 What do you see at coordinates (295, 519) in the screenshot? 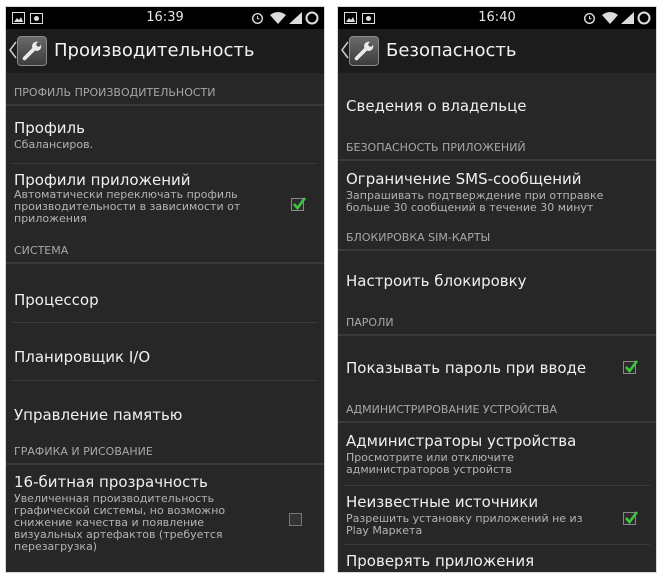
I see `transparency-checkbox` at bounding box center [295, 519].